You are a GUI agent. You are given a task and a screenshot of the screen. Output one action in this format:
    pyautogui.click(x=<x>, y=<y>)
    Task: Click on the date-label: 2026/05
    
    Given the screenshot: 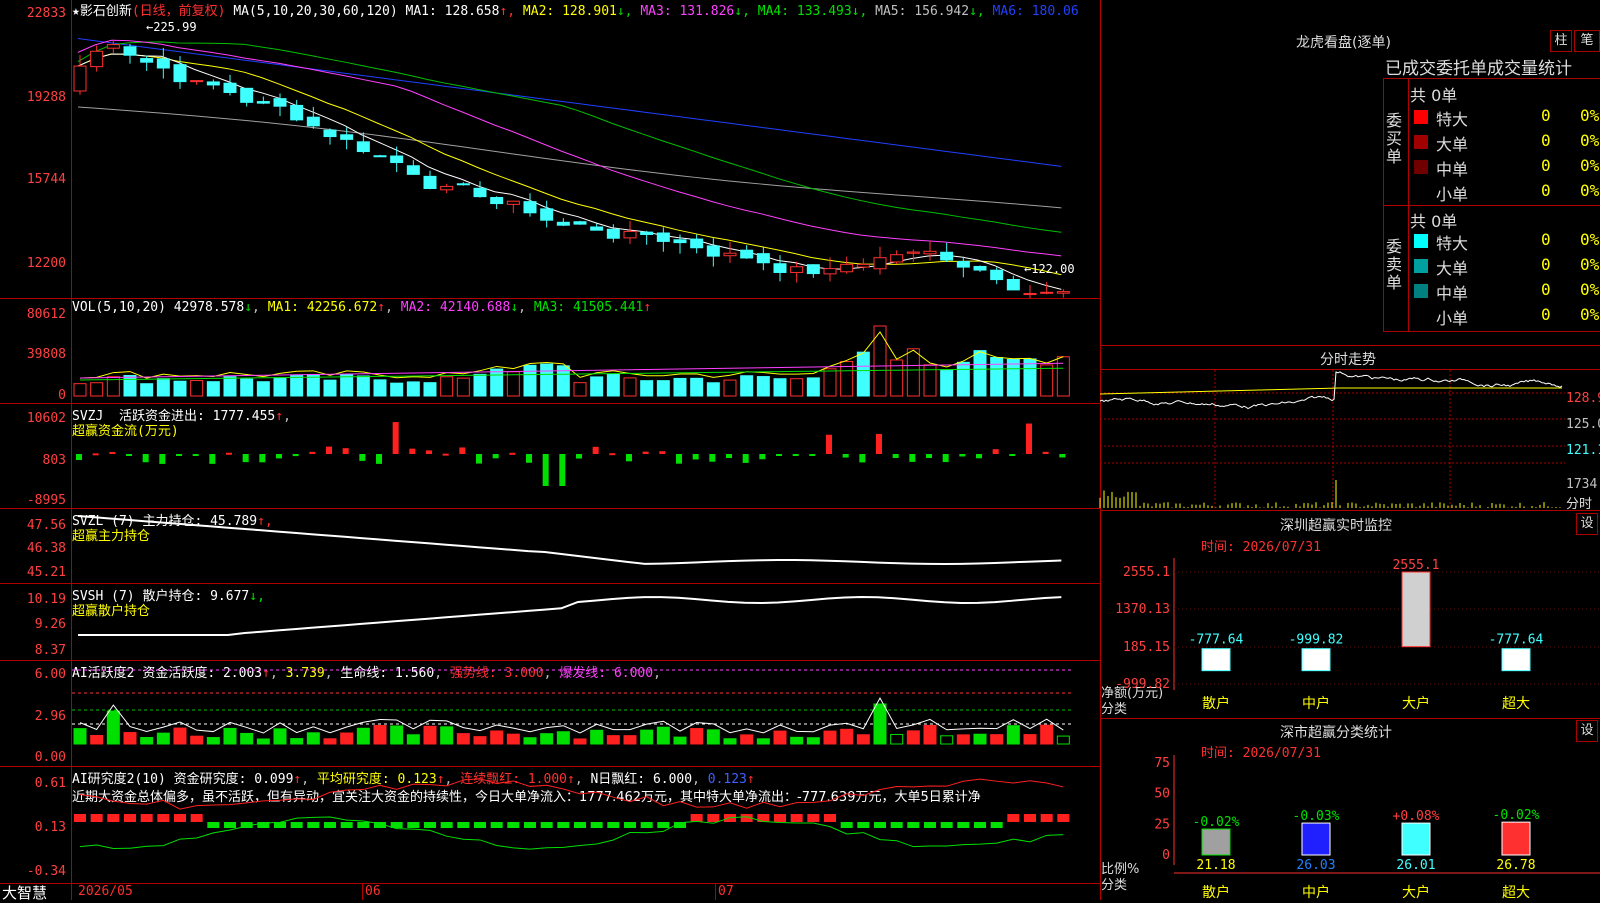 What is the action you would take?
    pyautogui.click(x=105, y=891)
    